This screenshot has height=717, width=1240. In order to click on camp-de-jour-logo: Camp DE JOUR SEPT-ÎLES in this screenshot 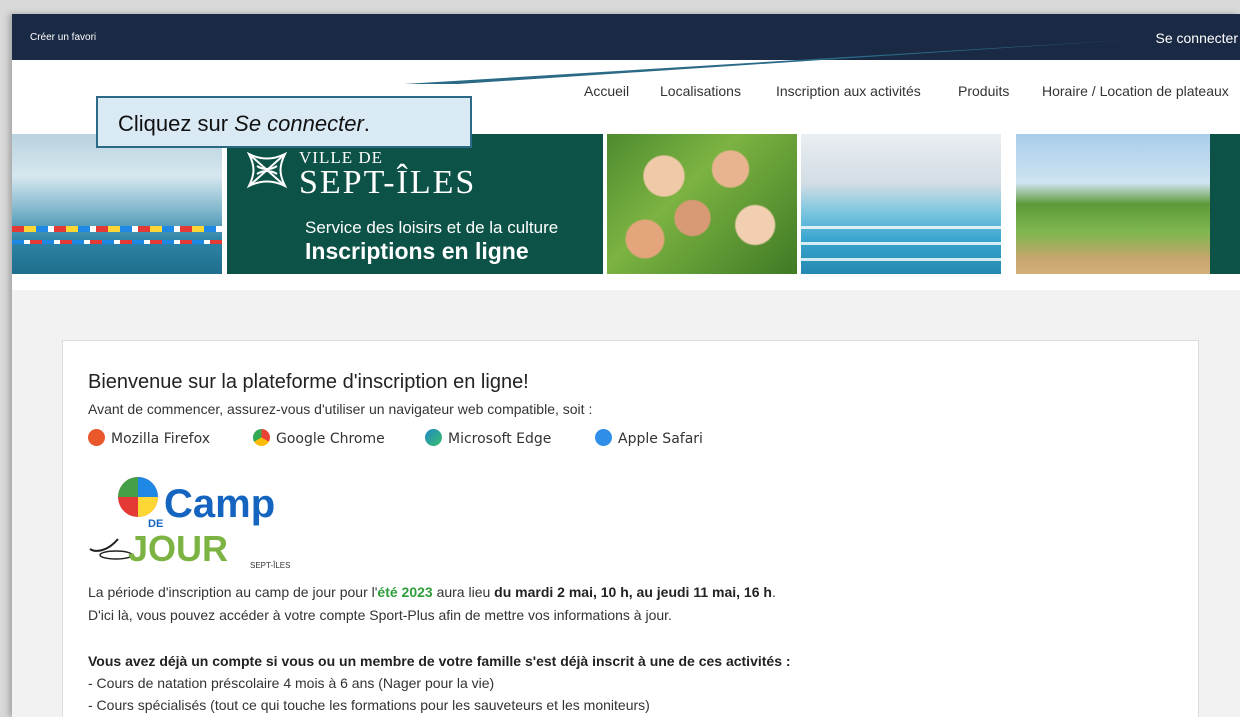, I will do `click(189, 523)`.